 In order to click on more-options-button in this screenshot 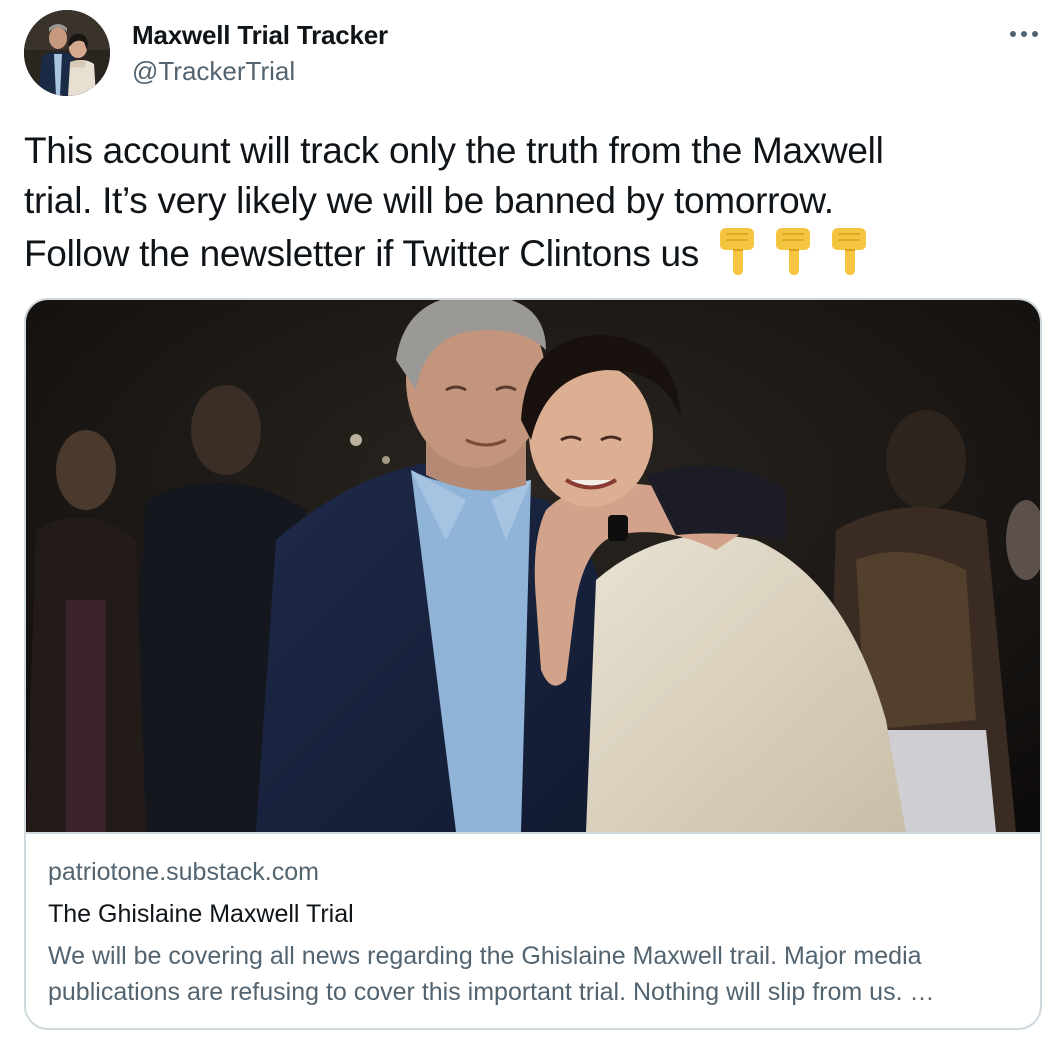, I will do `click(1024, 34)`.